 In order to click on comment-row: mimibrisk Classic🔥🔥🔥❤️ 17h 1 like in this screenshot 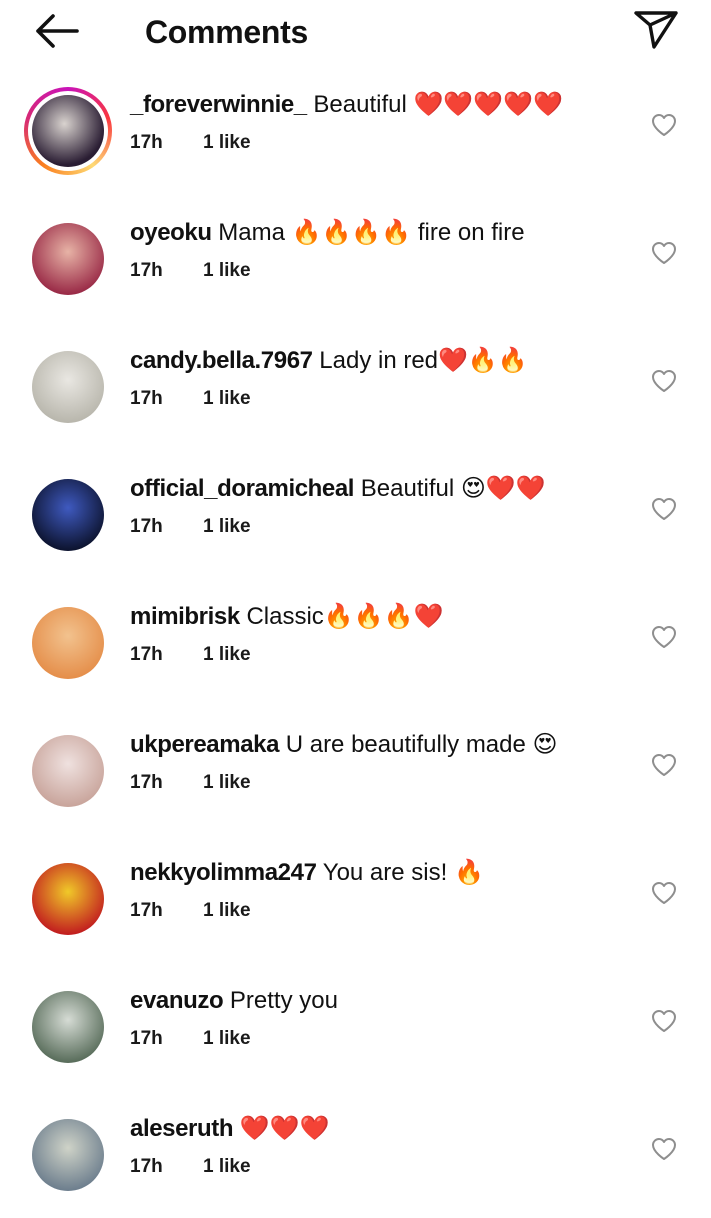, I will do `click(355, 642)`.